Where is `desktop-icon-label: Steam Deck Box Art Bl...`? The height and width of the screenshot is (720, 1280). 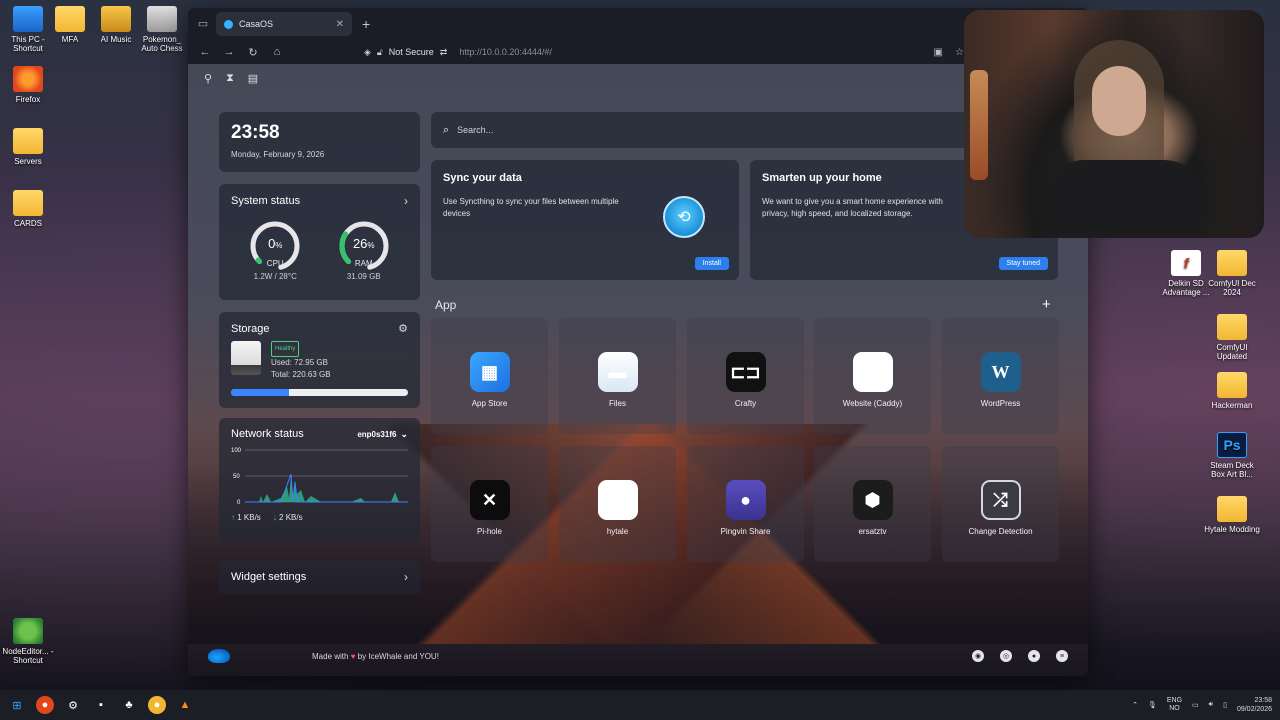
desktop-icon-label: Steam Deck Box Art Bl... is located at coordinates (1232, 470).